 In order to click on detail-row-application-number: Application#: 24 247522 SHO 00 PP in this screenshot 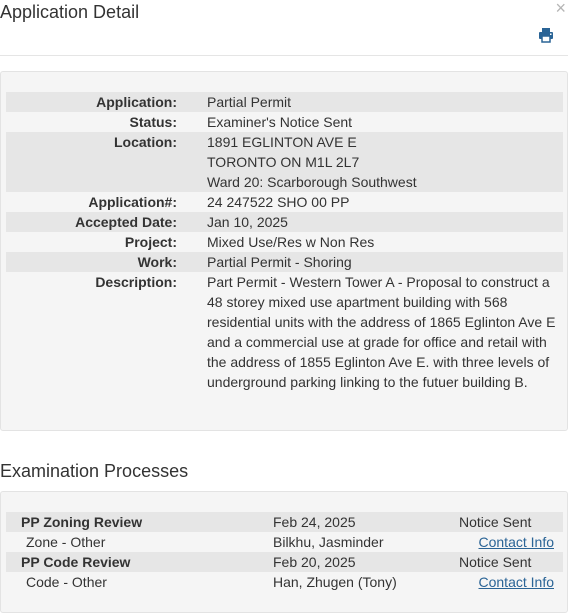, I will do `click(284, 202)`.